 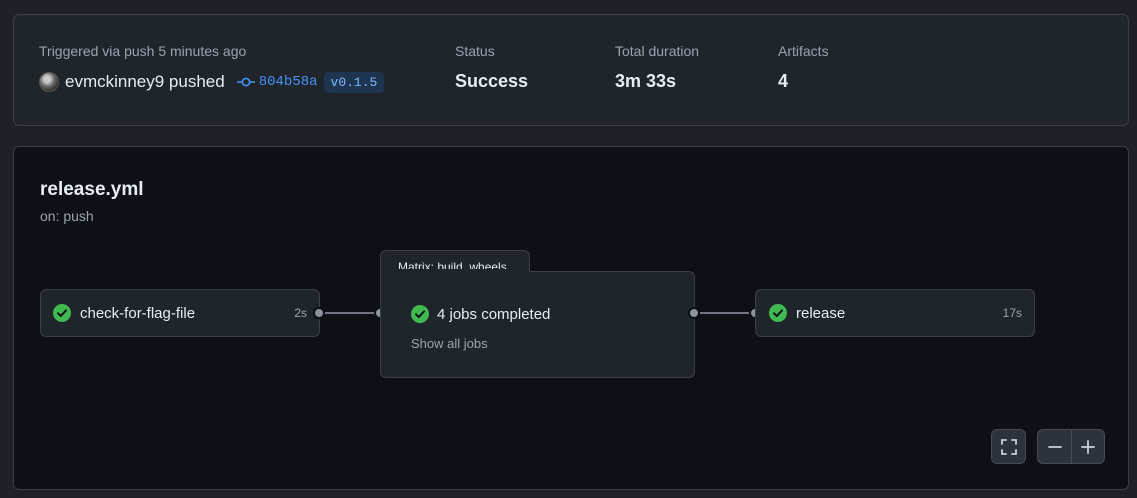 I want to click on commit-sha-link: 804b58a, so click(x=288, y=82).